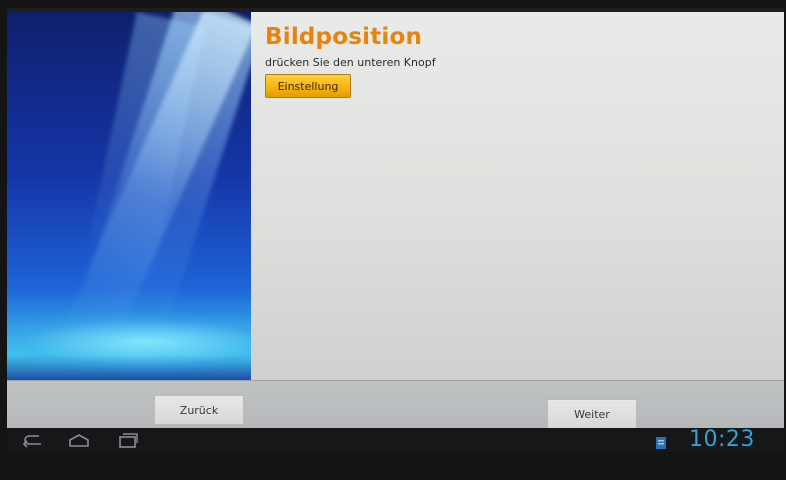 The height and width of the screenshot is (480, 786). What do you see at coordinates (592, 414) in the screenshot?
I see `next-button: Weiter` at bounding box center [592, 414].